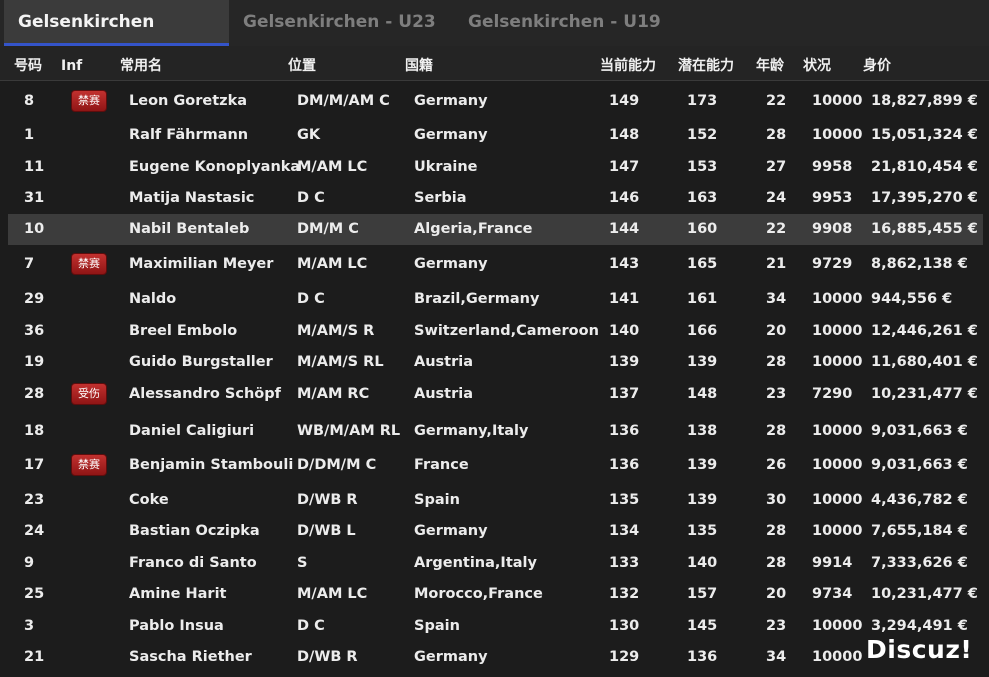 This screenshot has height=677, width=989. I want to click on player-current-ability: 139, so click(624, 362).